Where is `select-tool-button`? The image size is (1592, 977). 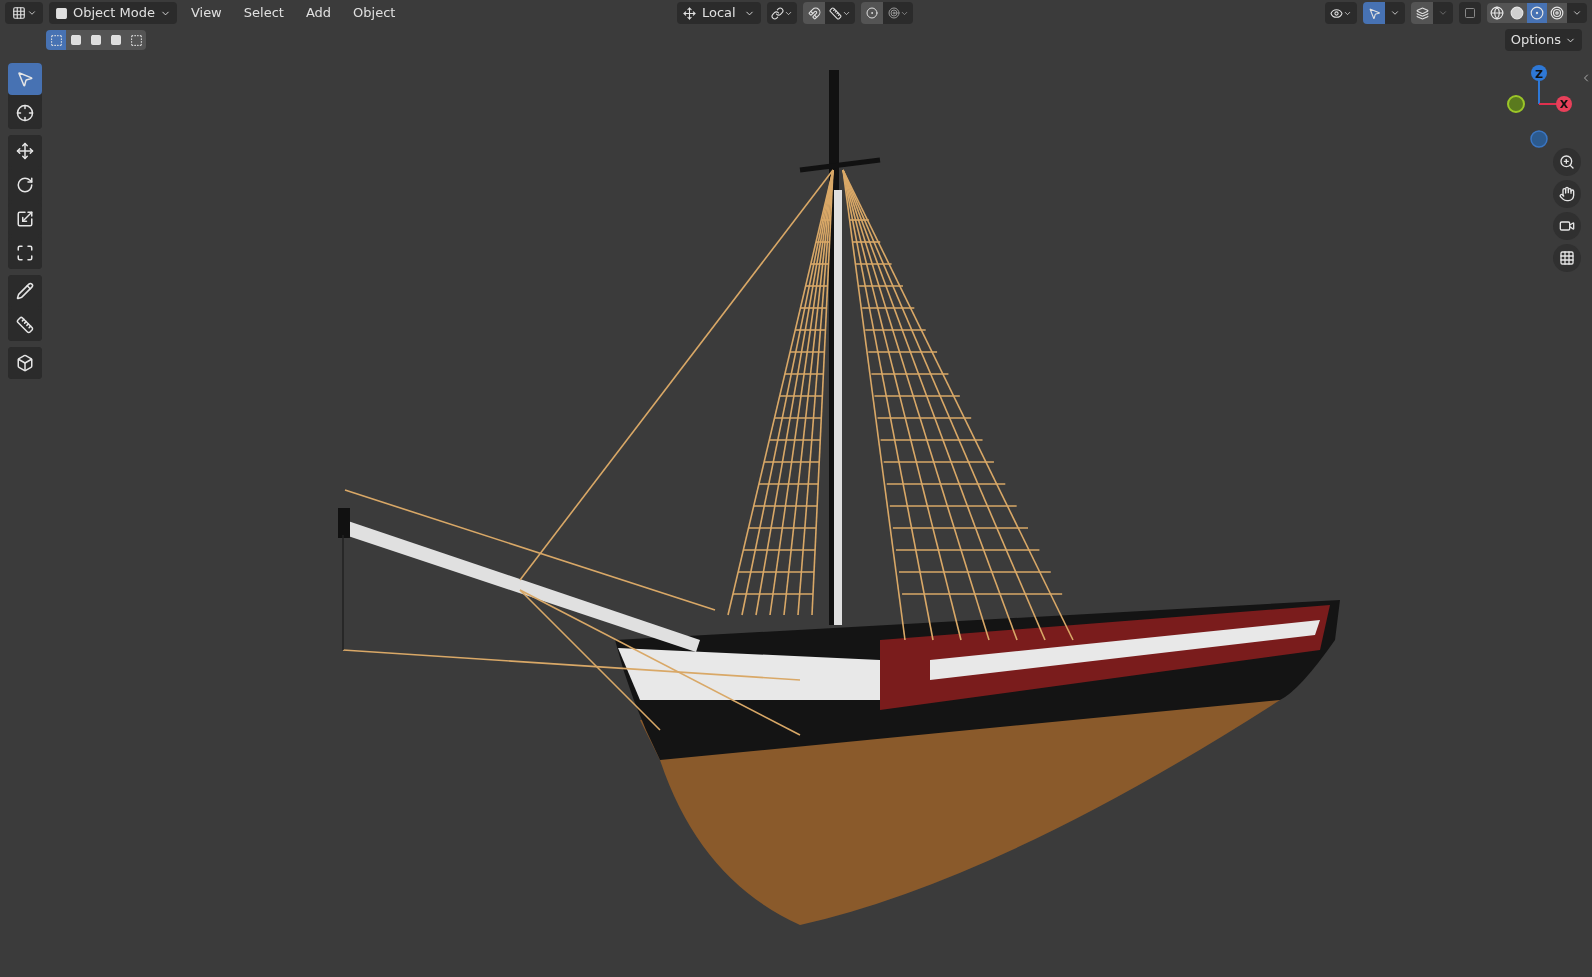
select-tool-button is located at coordinates (25, 79).